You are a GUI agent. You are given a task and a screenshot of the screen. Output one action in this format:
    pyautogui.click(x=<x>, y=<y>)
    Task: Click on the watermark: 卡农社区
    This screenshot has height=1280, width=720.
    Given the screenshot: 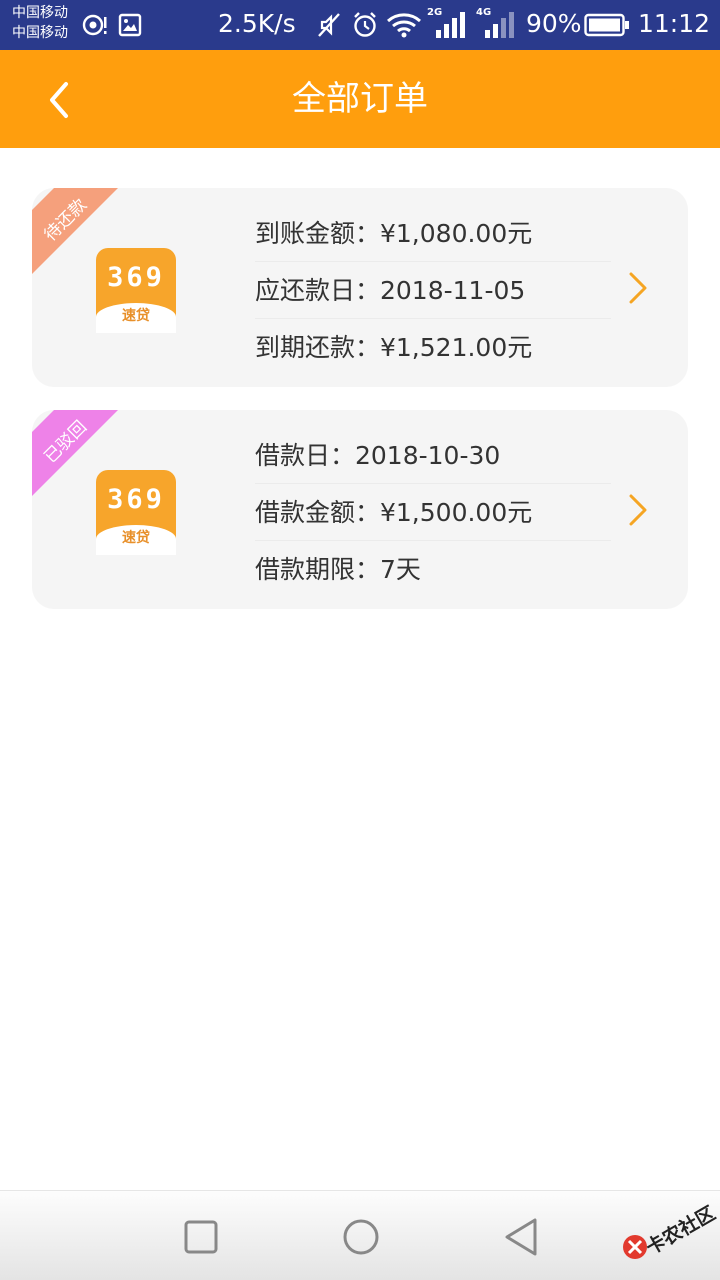 What is the action you would take?
    pyautogui.click(x=670, y=1235)
    